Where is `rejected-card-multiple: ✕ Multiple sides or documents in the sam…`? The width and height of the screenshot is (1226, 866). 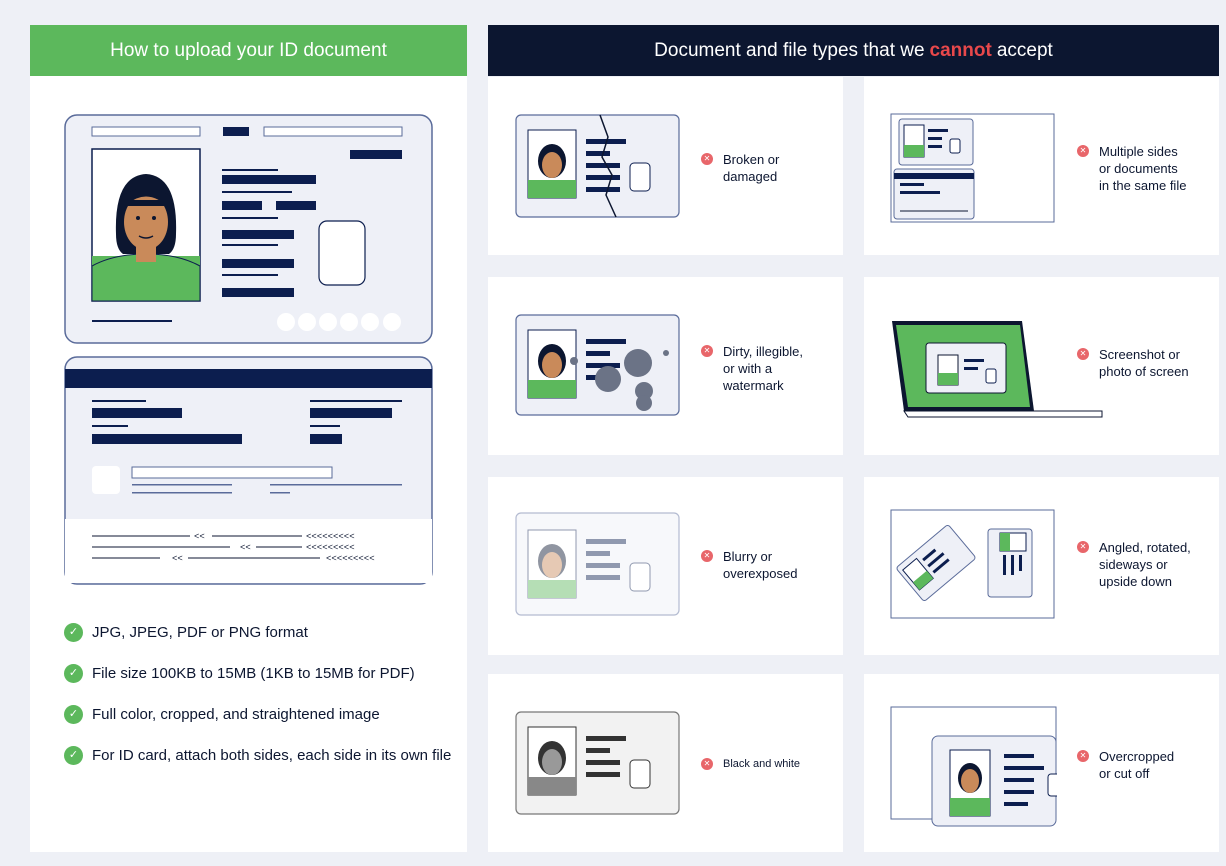
rejected-card-multiple: ✕ Multiple sides or documents in the sam… is located at coordinates (1041, 166).